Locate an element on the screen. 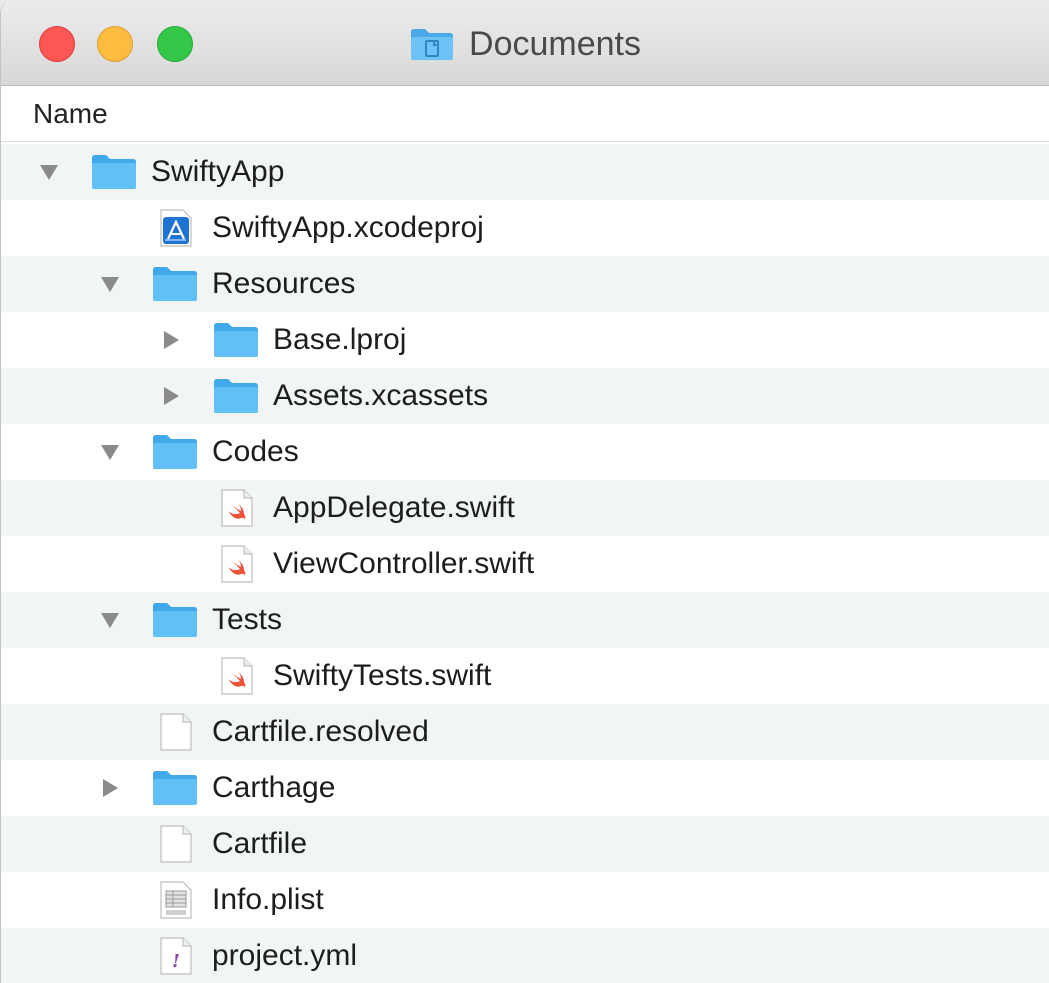 Image resolution: width=1049 pixels, height=983 pixels. file-row: Codes is located at coordinates (525, 452).